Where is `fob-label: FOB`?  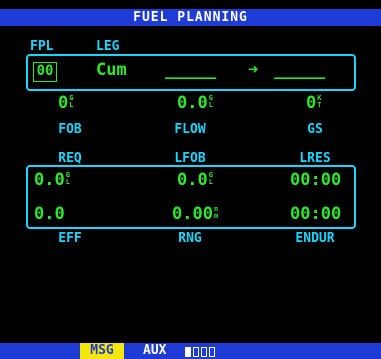 fob-label: FOB is located at coordinates (70, 129).